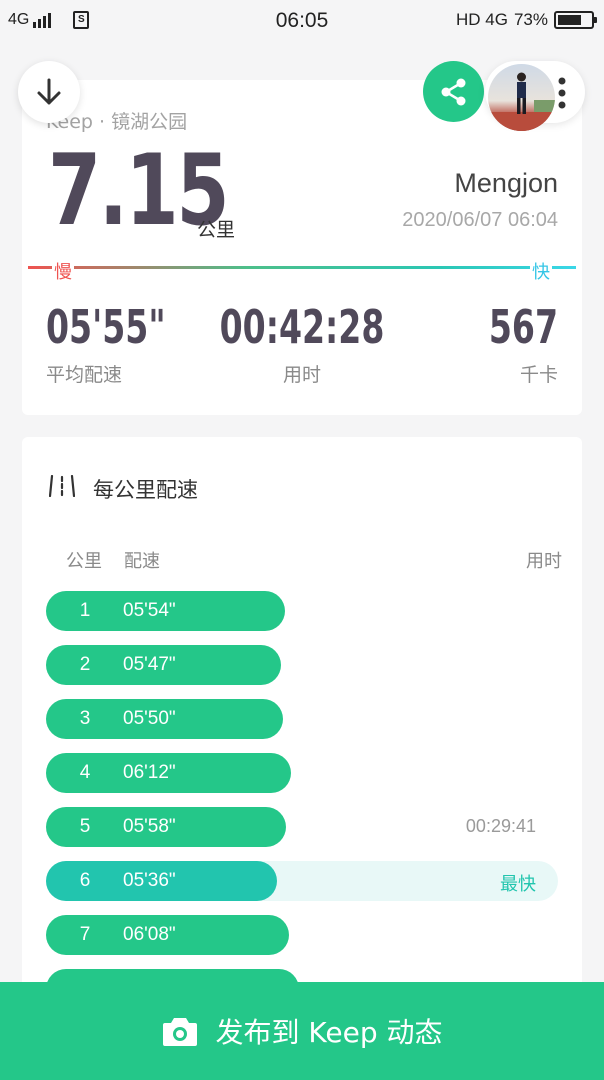  I want to click on status-right: HD 4G 73%, so click(526, 20).